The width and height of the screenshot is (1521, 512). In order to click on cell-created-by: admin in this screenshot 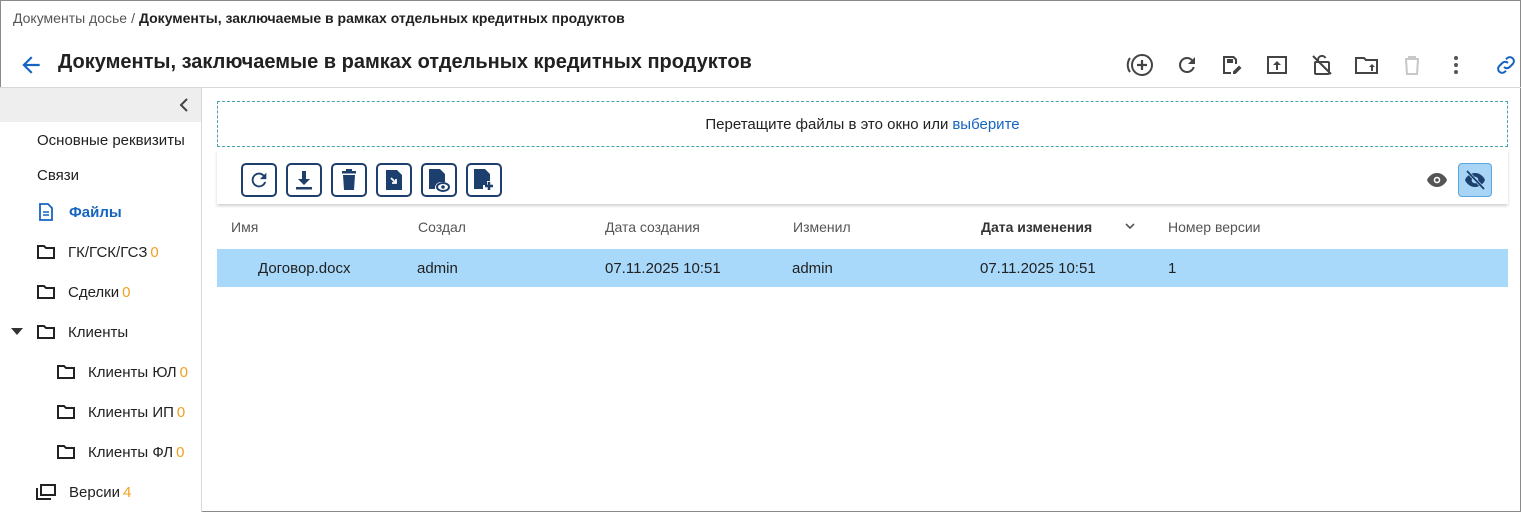, I will do `click(437, 268)`.